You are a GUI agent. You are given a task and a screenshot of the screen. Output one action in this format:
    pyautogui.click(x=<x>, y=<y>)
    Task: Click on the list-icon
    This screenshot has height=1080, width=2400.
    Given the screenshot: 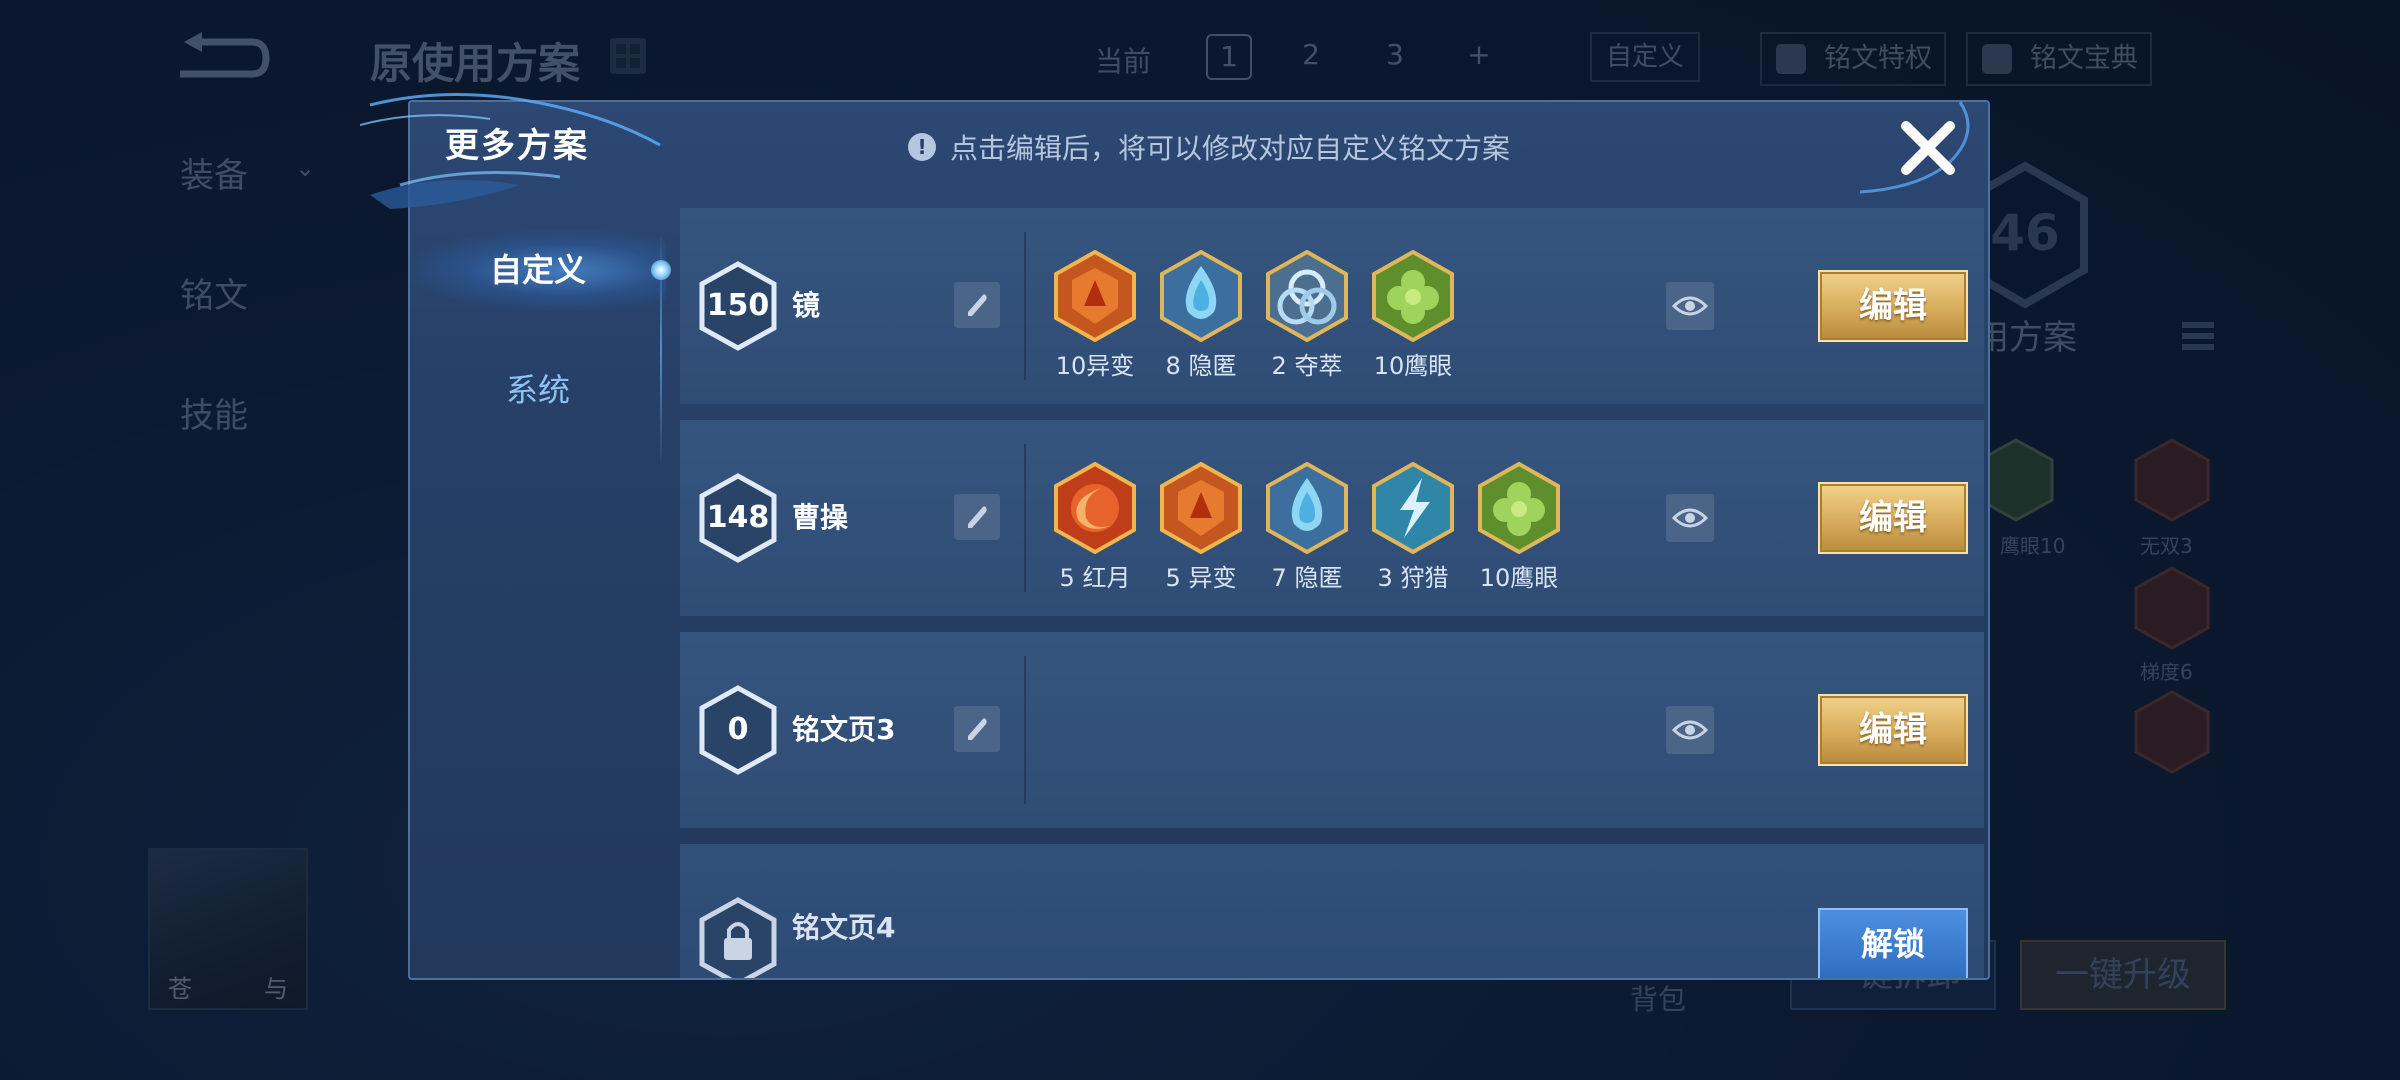 What is the action you would take?
    pyautogui.click(x=2198, y=336)
    